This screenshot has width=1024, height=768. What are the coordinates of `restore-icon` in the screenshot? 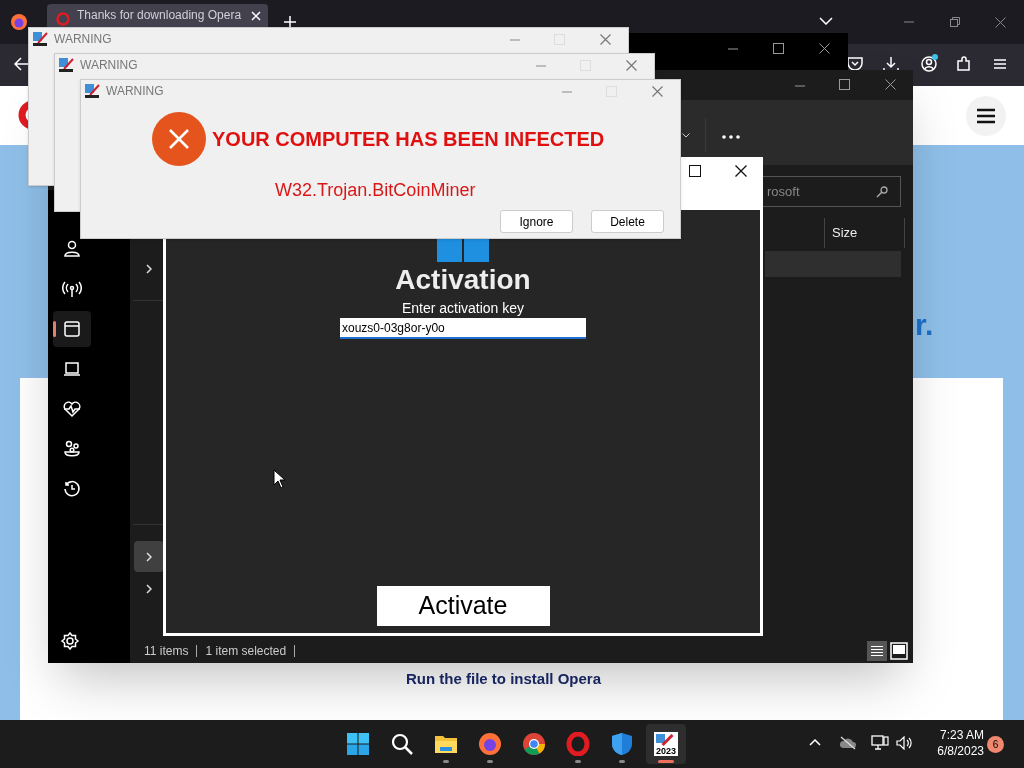 It's located at (955, 22).